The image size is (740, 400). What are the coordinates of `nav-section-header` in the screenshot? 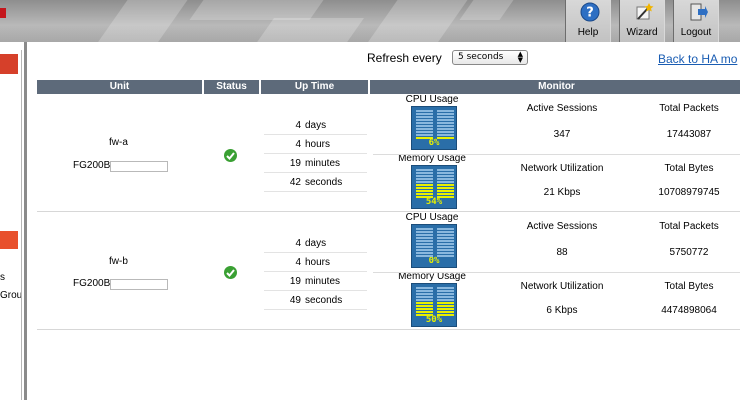 It's located at (9, 64).